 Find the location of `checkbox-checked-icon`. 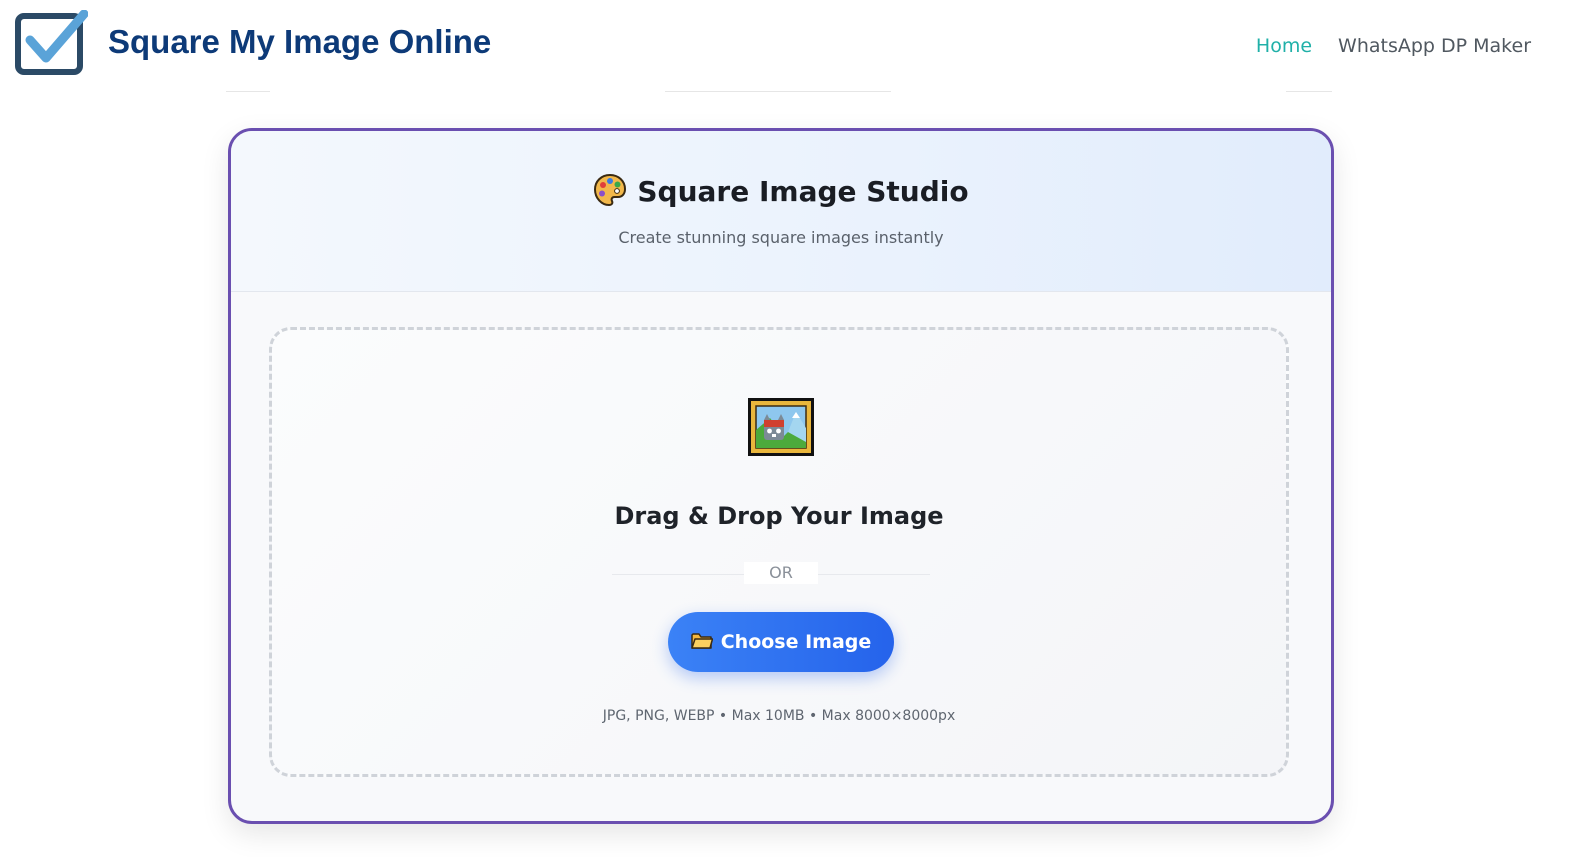

checkbox-checked-icon is located at coordinates (51, 43).